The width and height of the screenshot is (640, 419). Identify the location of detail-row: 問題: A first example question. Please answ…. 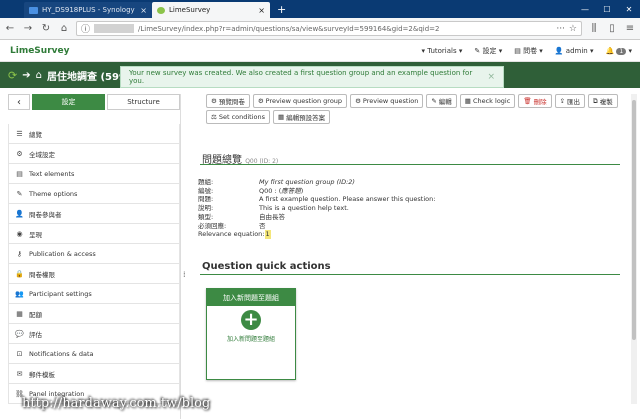
(317, 199).